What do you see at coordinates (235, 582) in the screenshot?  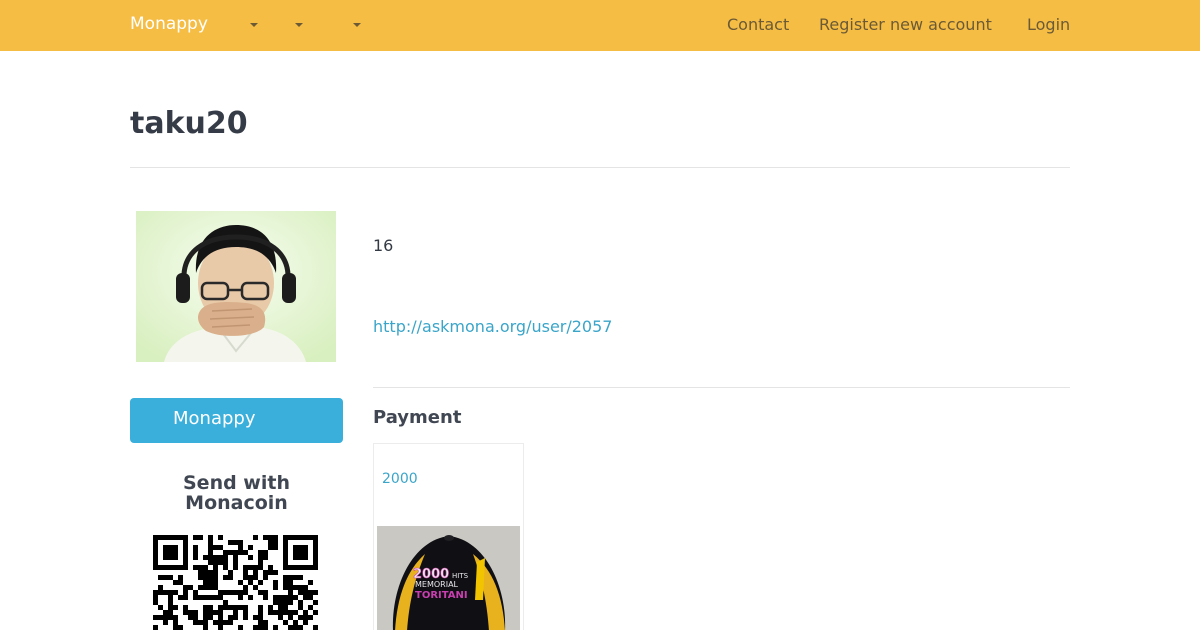 I see `qr-code` at bounding box center [235, 582].